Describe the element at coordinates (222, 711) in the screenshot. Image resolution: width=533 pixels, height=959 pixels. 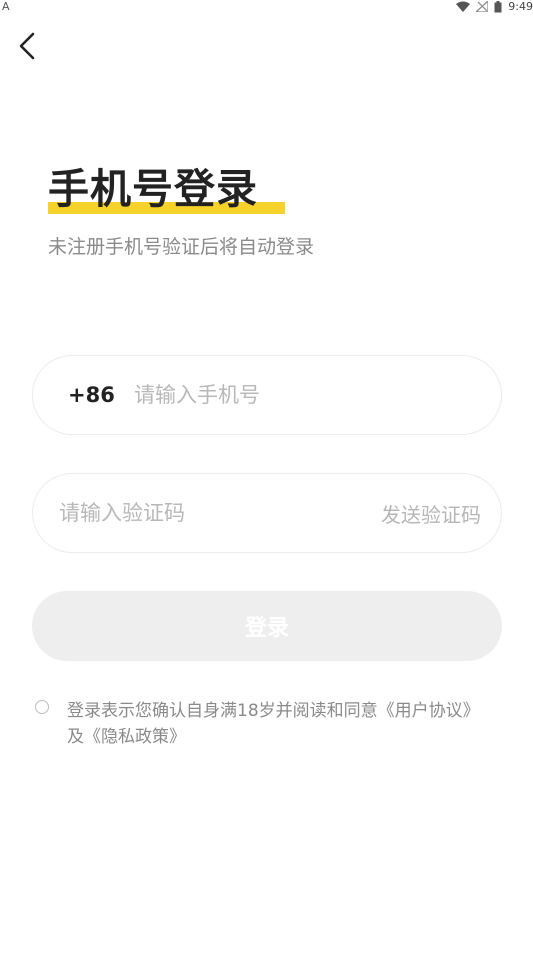
I see `agreement-prefix: 登录表示您确认自身满18岁并阅读和同意` at that location.